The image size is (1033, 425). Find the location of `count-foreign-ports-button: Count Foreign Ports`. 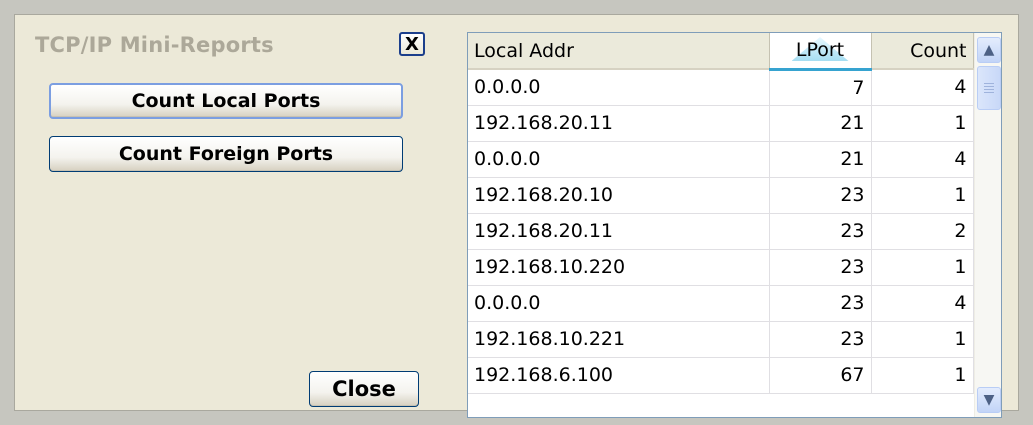

count-foreign-ports-button: Count Foreign Ports is located at coordinates (226, 154).